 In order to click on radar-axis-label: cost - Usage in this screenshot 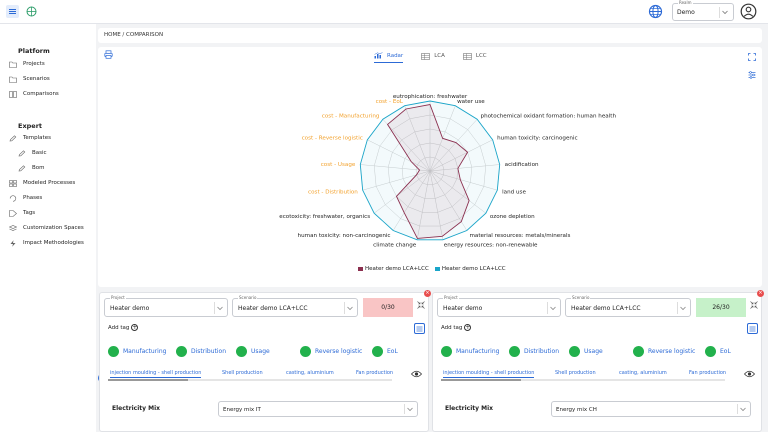, I will do `click(338, 165)`.